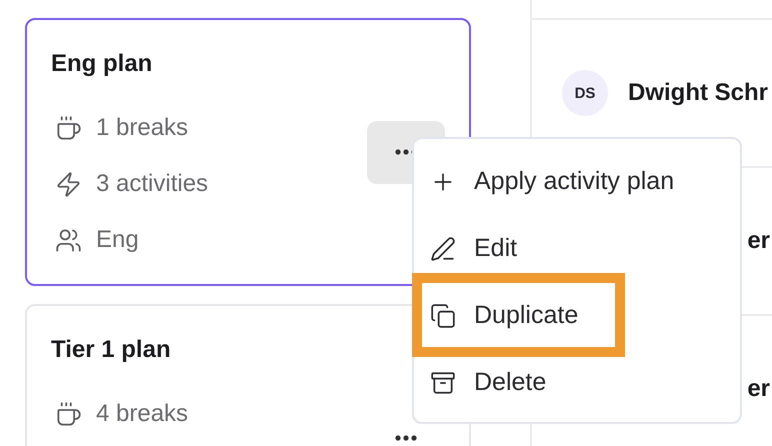  I want to click on person-name: Dwight Schr, so click(698, 93).